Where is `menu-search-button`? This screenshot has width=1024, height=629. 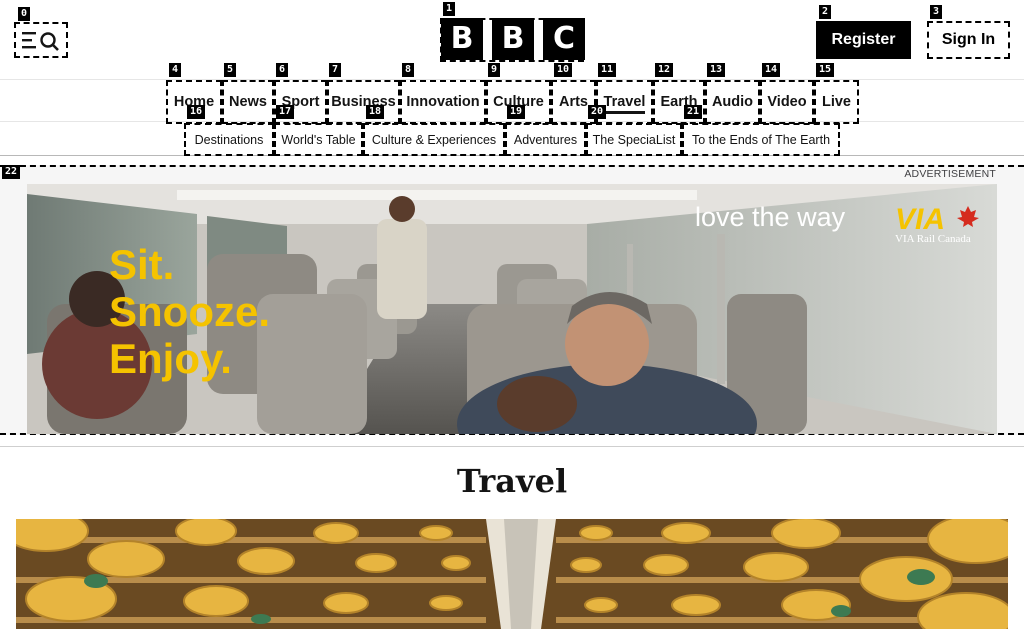
menu-search-button is located at coordinates (41, 40).